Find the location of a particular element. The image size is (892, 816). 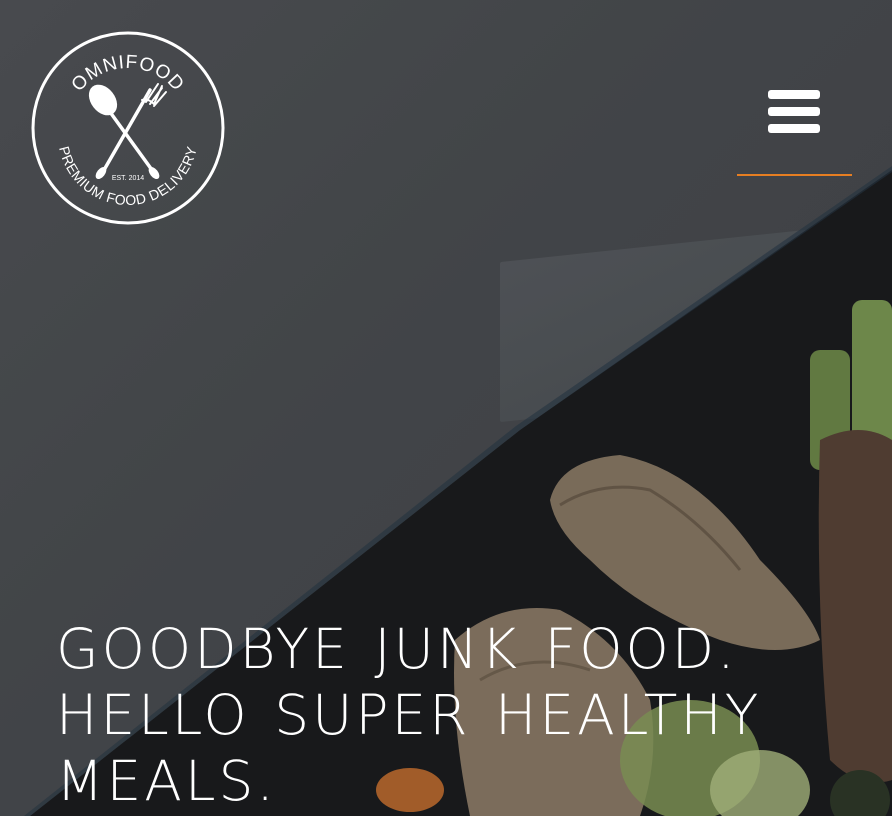

logo-brand-text: OMNIFOOD is located at coordinates (128, 74).